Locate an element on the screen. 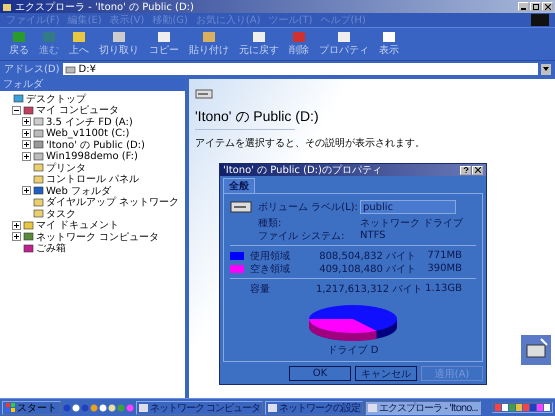 The image size is (555, 416). field-label: ファイル システム: is located at coordinates (302, 236).